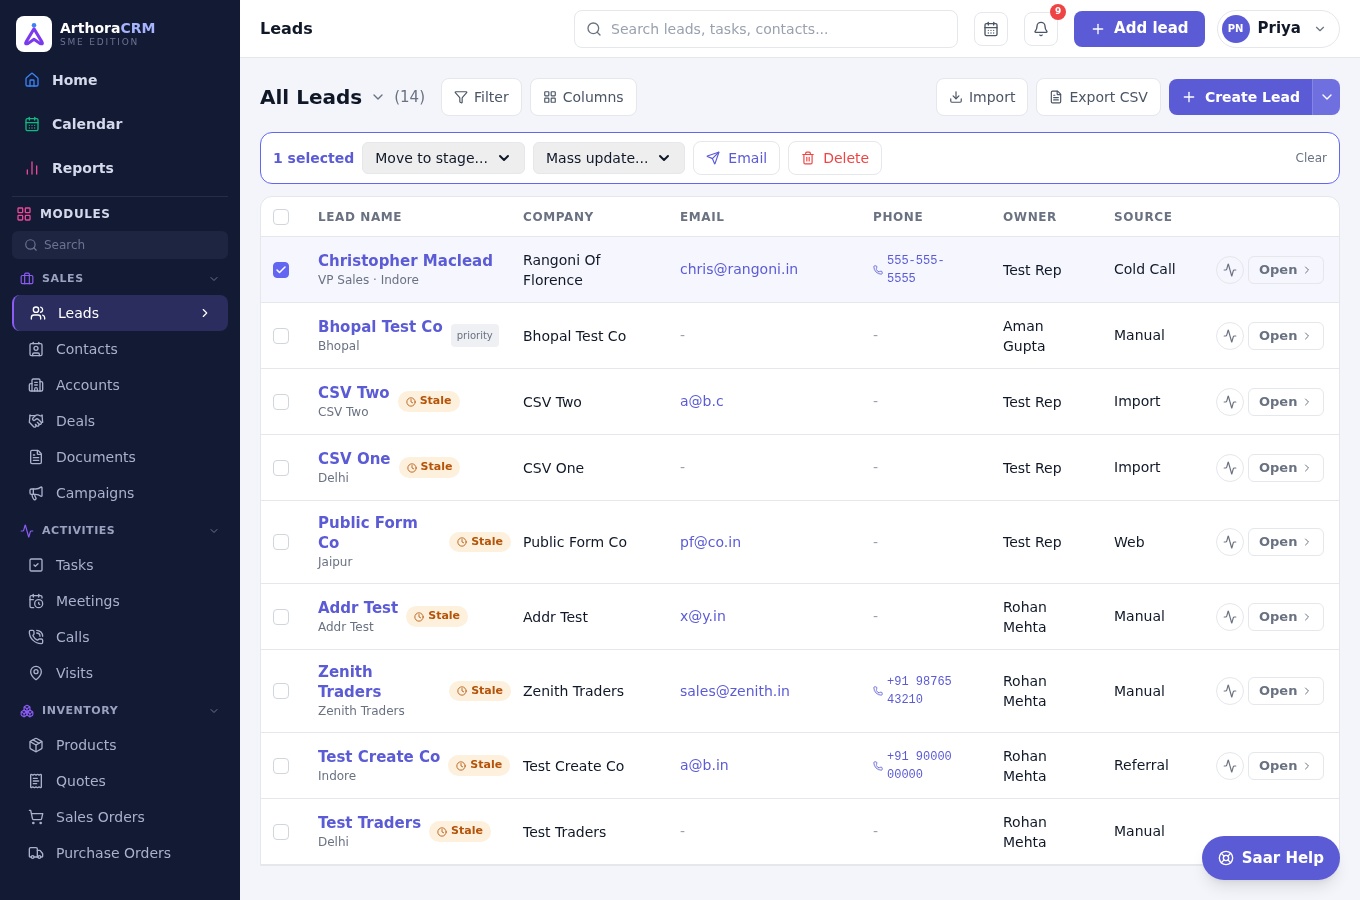 This screenshot has height=900, width=1360. What do you see at coordinates (565, 832) in the screenshot?
I see `company-cell-text: Test Traders` at bounding box center [565, 832].